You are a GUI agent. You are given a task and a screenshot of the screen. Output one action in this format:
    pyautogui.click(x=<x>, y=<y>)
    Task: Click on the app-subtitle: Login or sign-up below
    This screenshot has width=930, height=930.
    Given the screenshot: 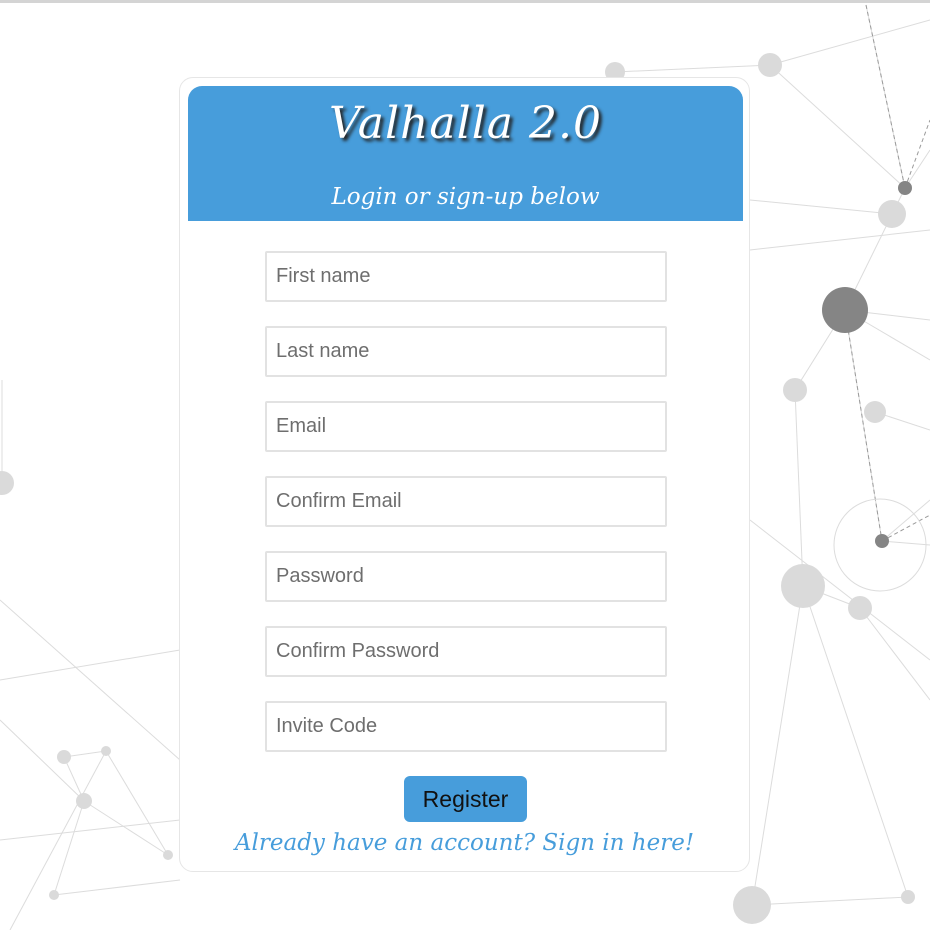 What is the action you would take?
    pyautogui.click(x=465, y=197)
    